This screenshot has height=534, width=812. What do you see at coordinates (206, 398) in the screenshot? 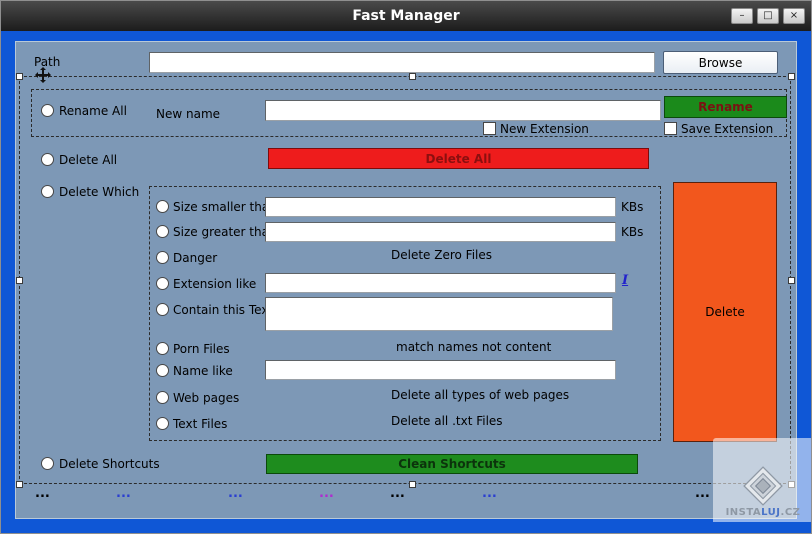
I see `web-pages-label: Web pages` at bounding box center [206, 398].